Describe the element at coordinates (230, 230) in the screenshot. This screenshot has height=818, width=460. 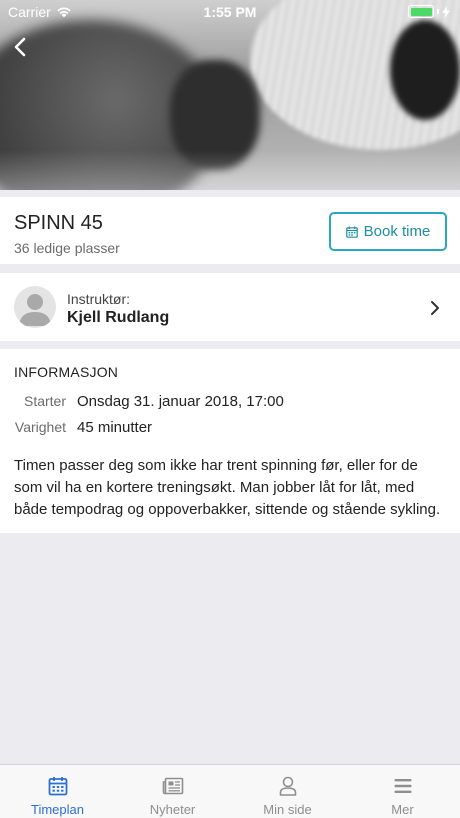
I see `class-summary-card: SPINN 45 36 ledige plasser Book time` at that location.